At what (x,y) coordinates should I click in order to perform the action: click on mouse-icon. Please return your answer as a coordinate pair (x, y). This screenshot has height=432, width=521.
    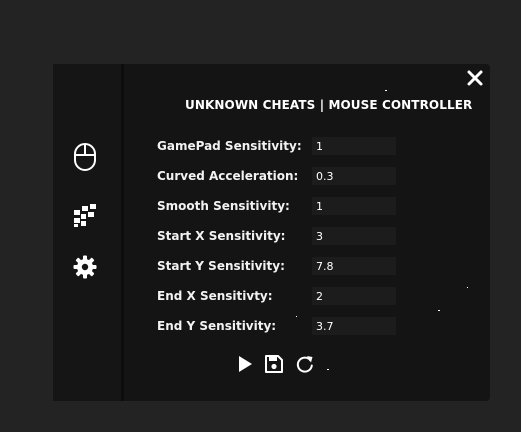
    Looking at the image, I should click on (85, 157).